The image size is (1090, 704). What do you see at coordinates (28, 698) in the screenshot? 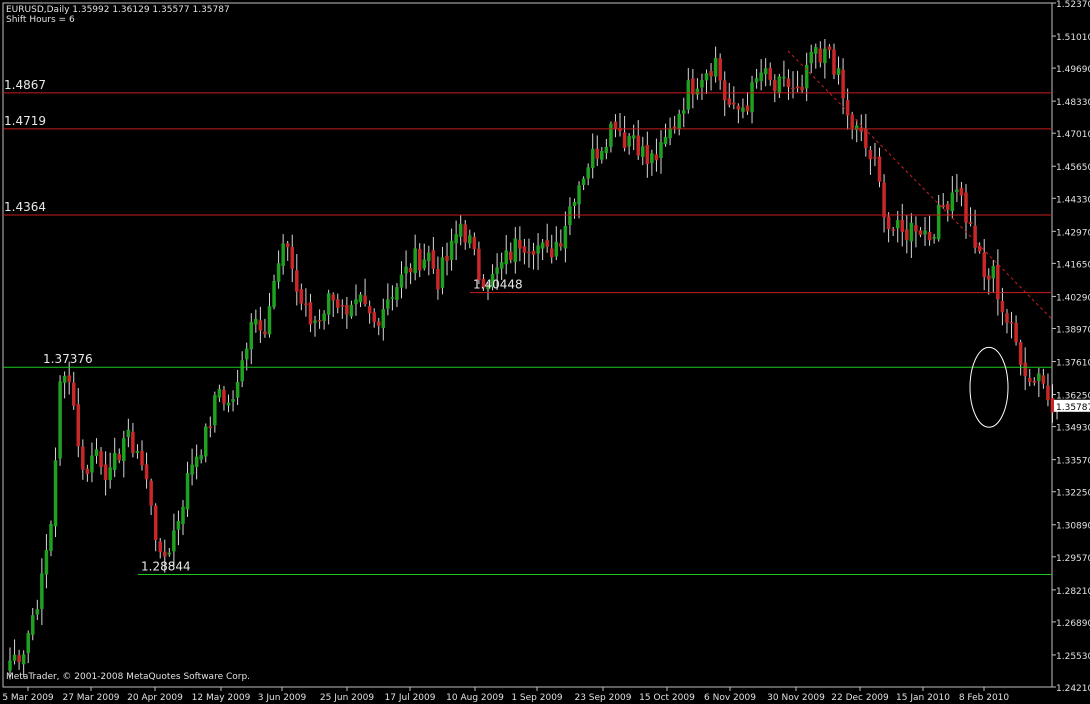
I see `x-tick-label: 5 Mar 2009` at bounding box center [28, 698].